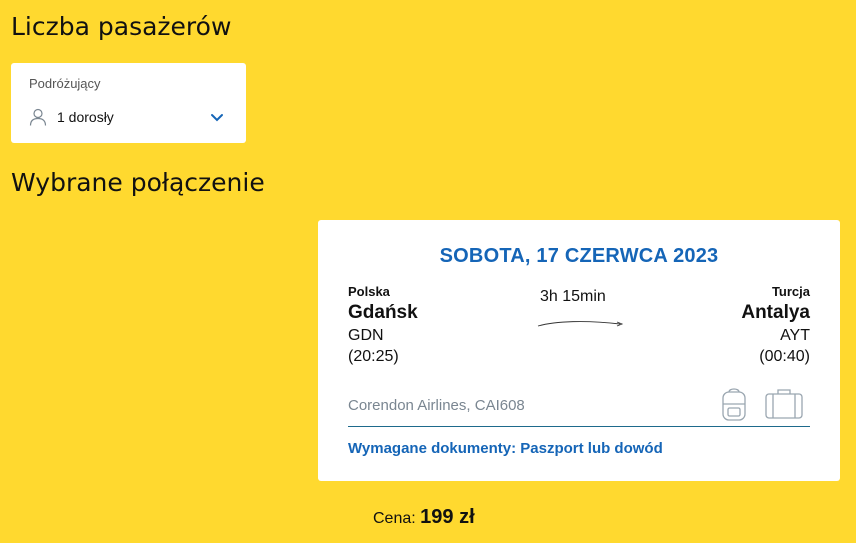  Describe the element at coordinates (795, 335) in the screenshot. I see `destination-code: AYT` at that location.